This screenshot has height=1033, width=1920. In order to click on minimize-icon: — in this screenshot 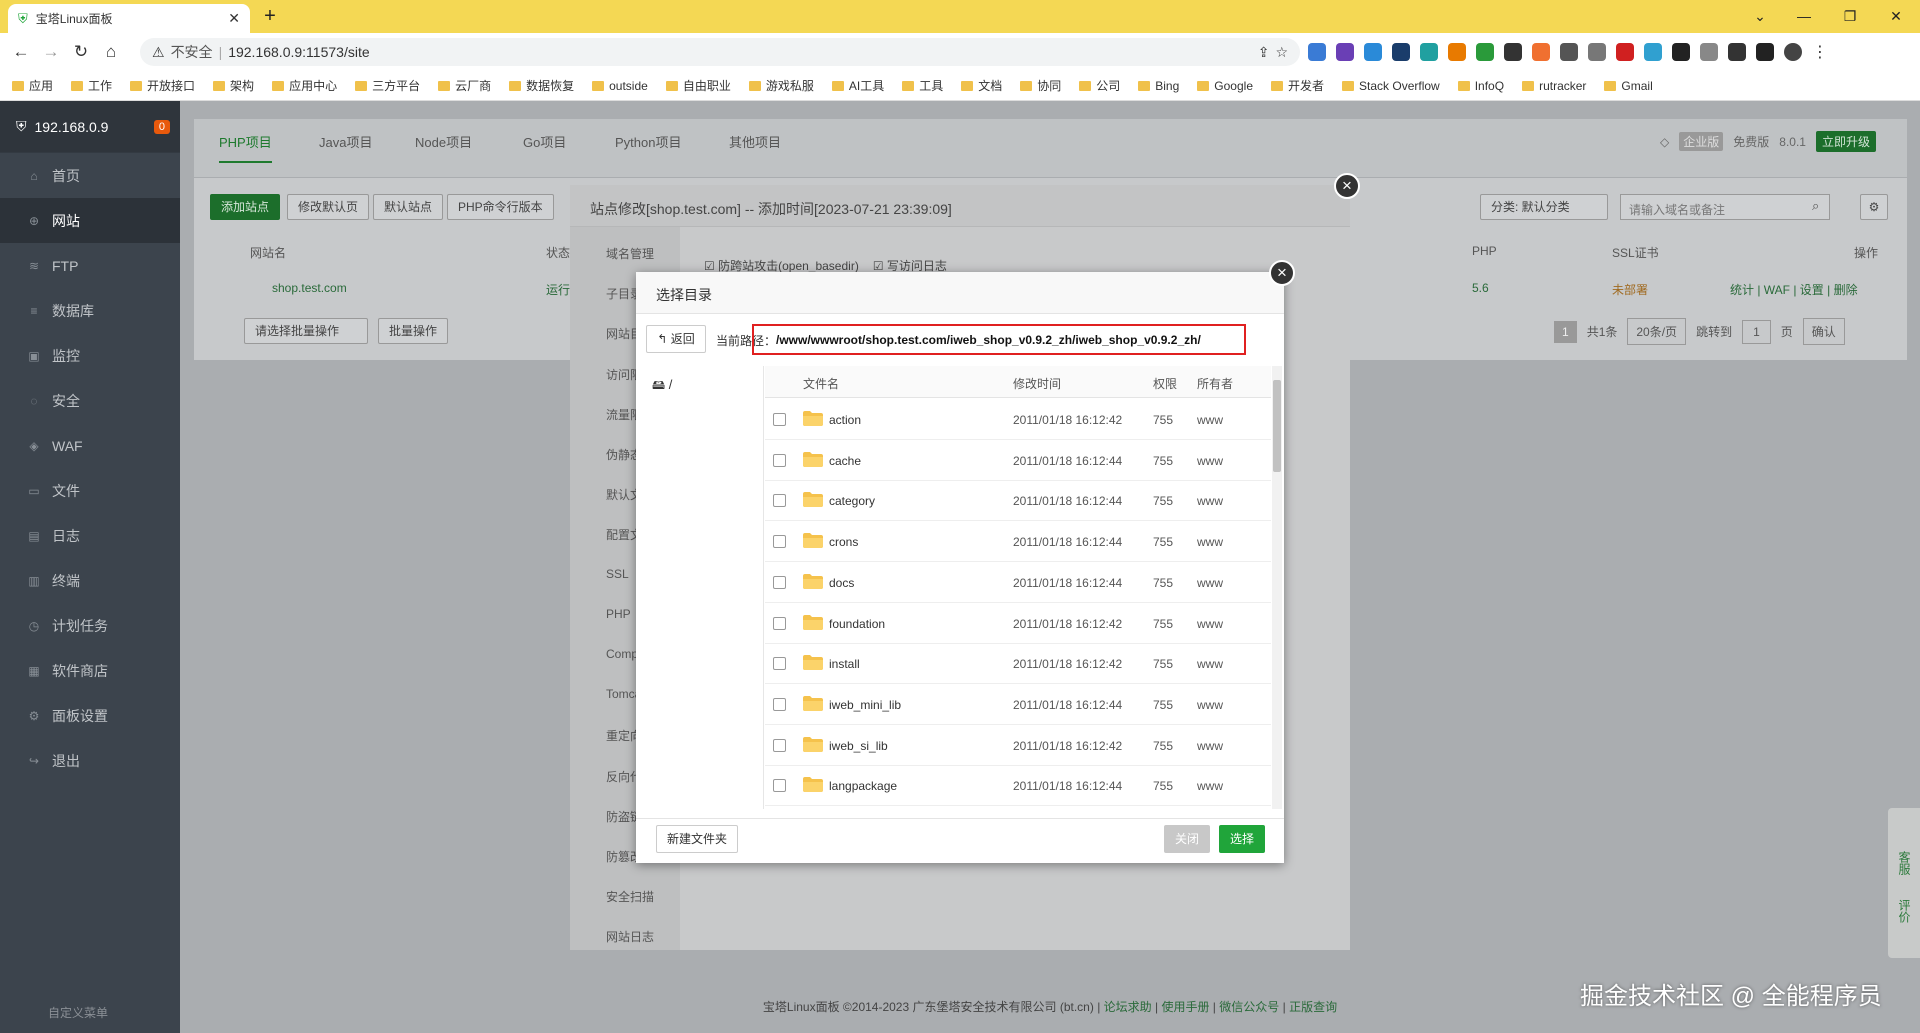, I will do `click(1804, 16)`.